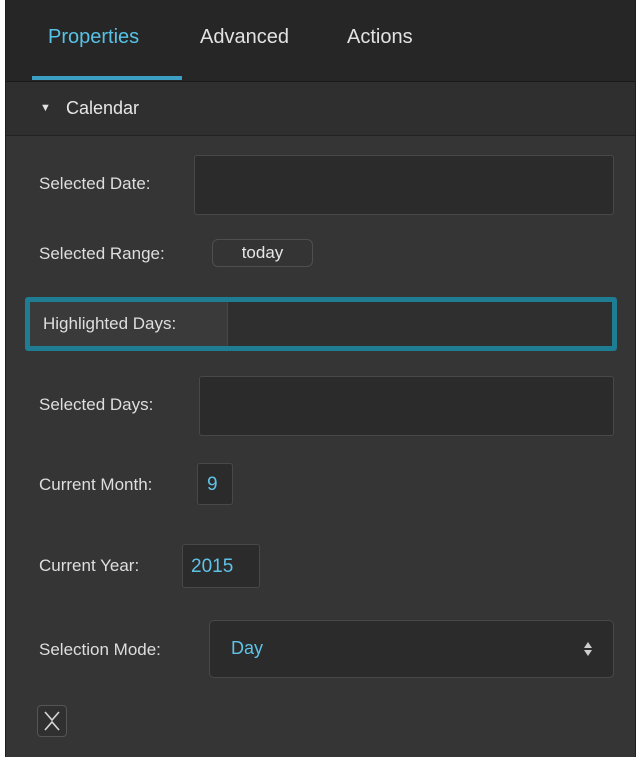 The height and width of the screenshot is (757, 641). I want to click on selected-date-label: Selected Date:, so click(95, 183).